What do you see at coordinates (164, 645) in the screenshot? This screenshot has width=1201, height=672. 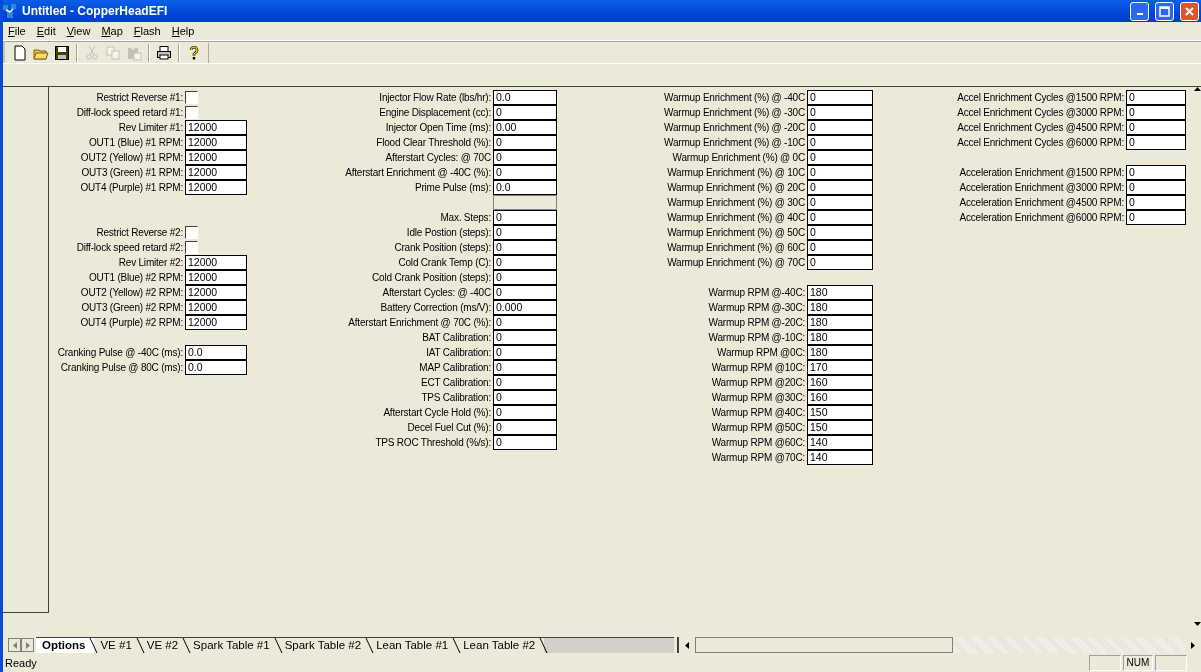 I see `sheet-tab: VE #2` at bounding box center [164, 645].